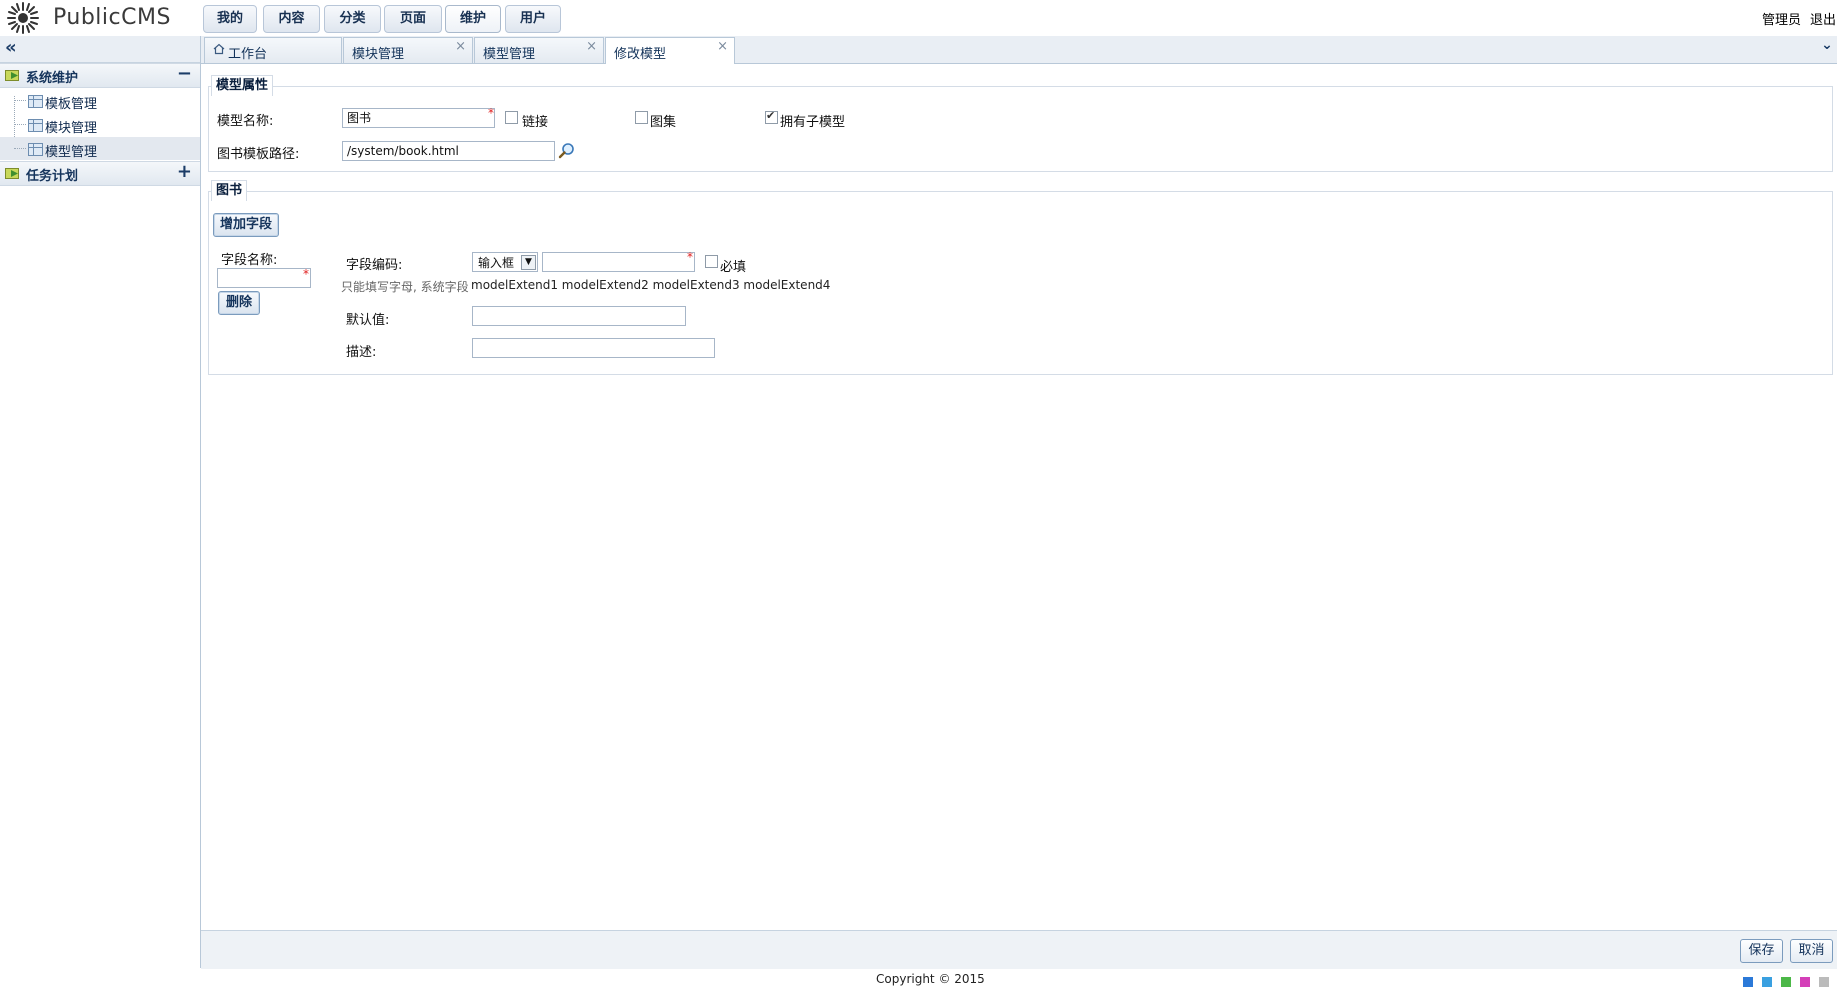  I want to click on form-action-bar, so click(1019, 949).